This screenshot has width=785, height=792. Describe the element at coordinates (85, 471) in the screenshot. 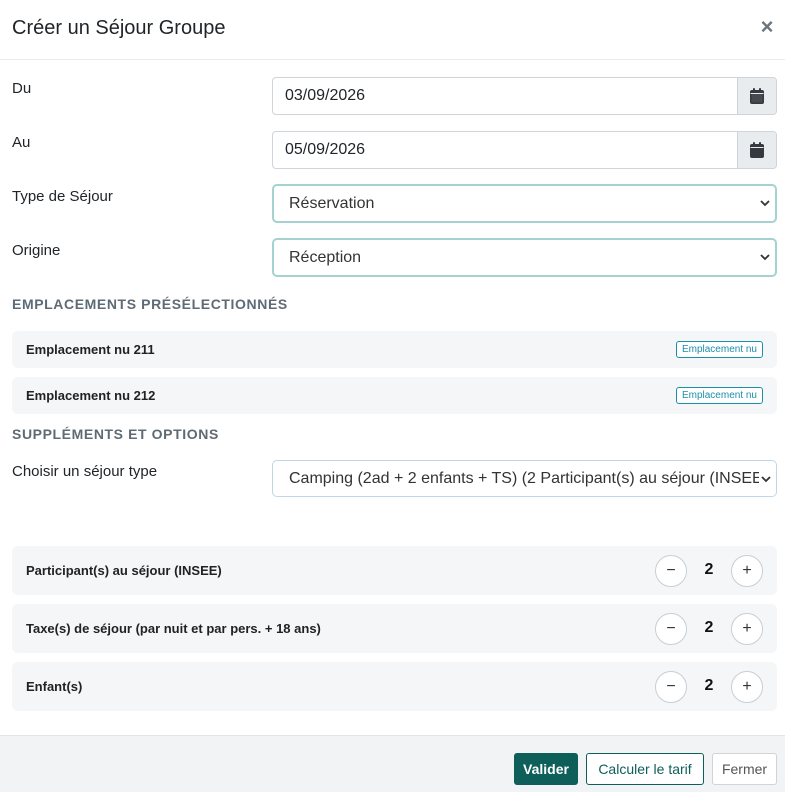

I see `sejour-type-label: Choisir un séjour type` at that location.